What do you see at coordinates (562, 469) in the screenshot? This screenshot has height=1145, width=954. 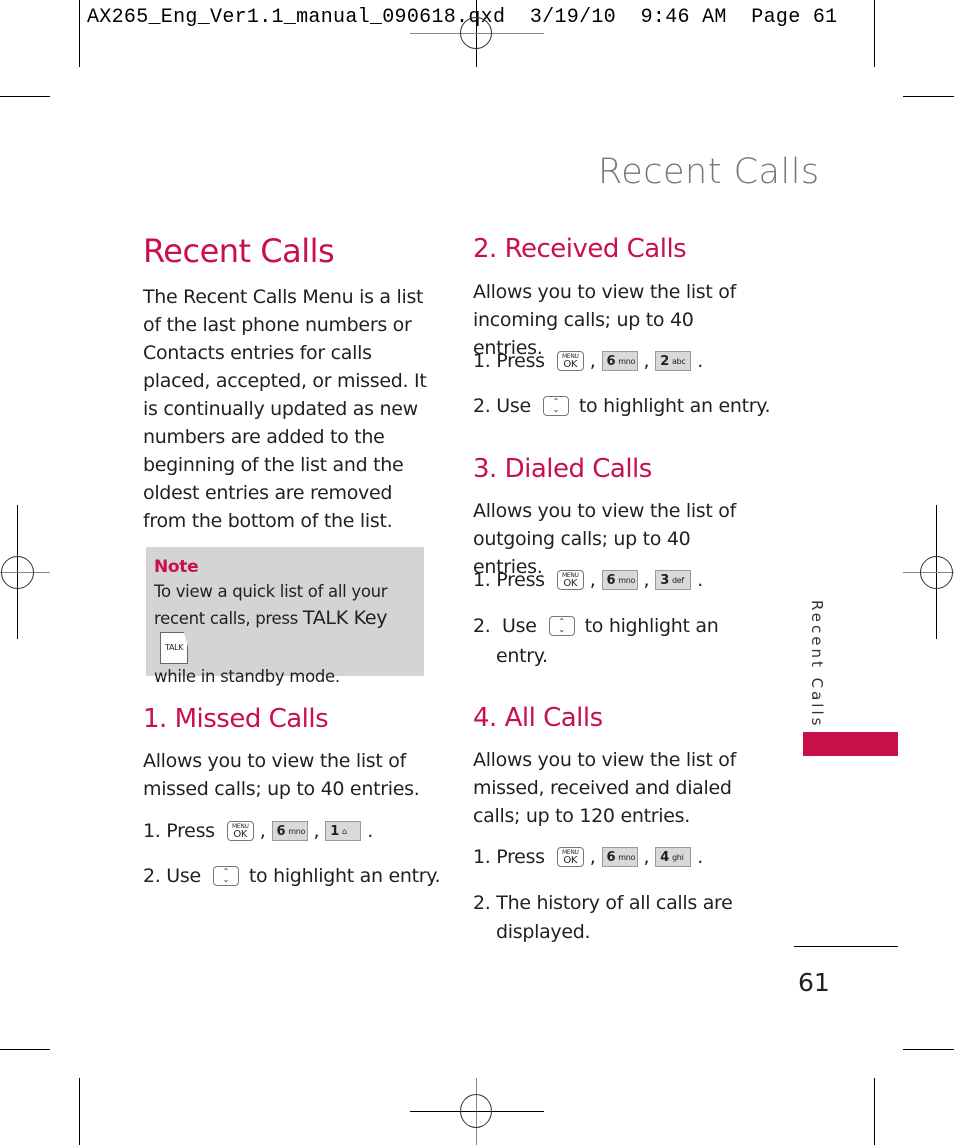 I see `section-heading-dialed-calls: 3. Dialed Calls` at bounding box center [562, 469].